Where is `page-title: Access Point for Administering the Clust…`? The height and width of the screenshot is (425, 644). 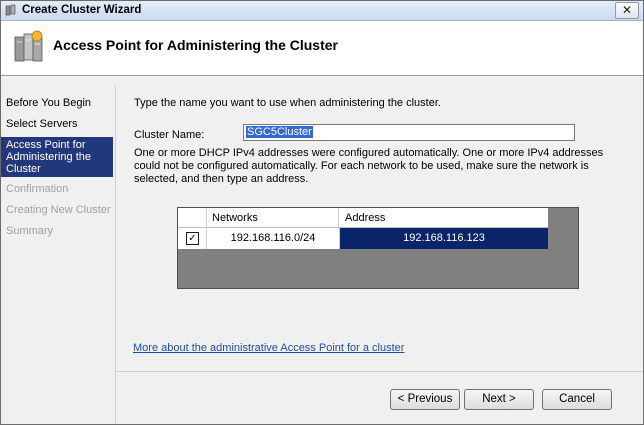
page-title: Access Point for Administering the Clust… is located at coordinates (195, 45).